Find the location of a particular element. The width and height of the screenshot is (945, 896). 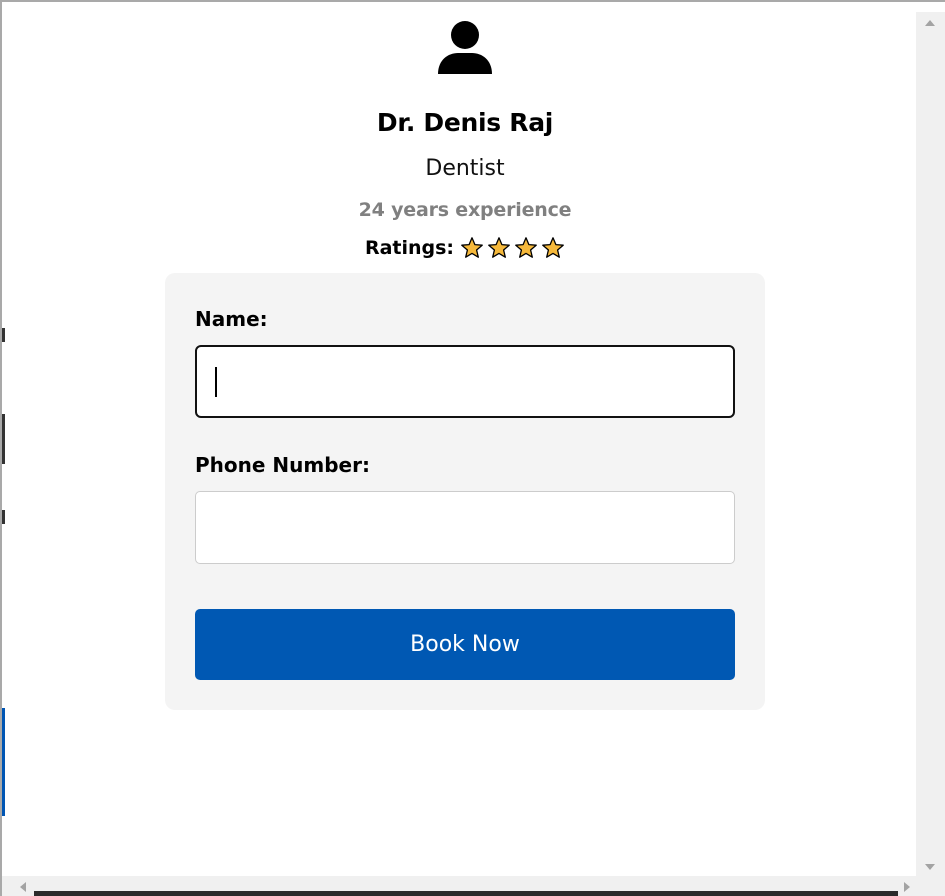

doctor-experience: 24 years experience is located at coordinates (465, 210).